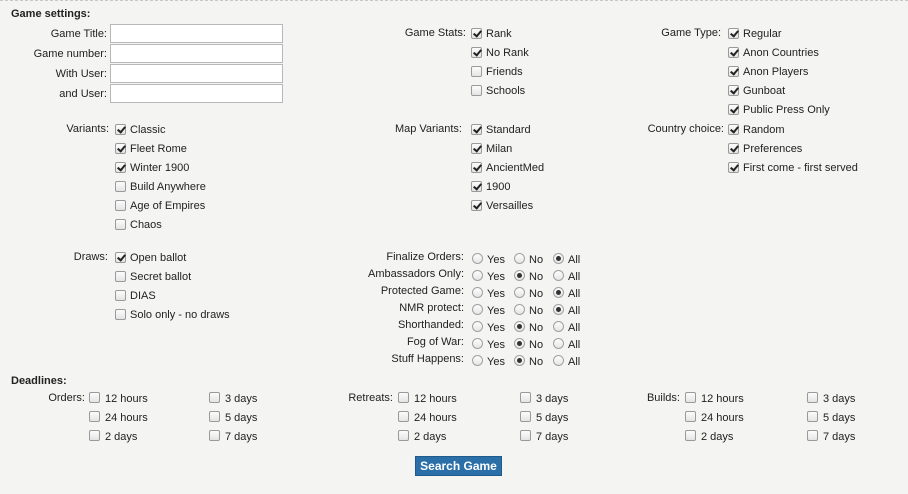 Image resolution: width=908 pixels, height=494 pixels. I want to click on builds-5-days-checkbox, so click(812, 416).